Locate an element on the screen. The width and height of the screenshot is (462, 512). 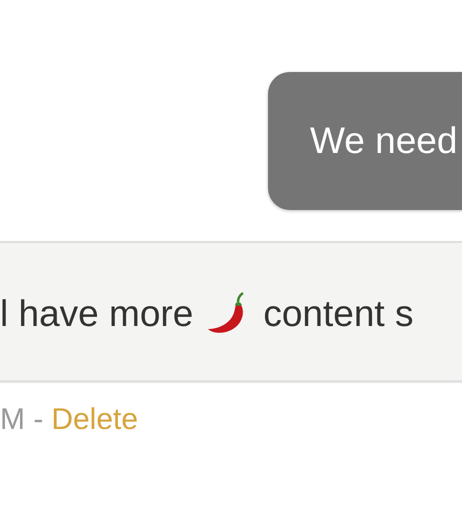
message-time: M - is located at coordinates (22, 420).